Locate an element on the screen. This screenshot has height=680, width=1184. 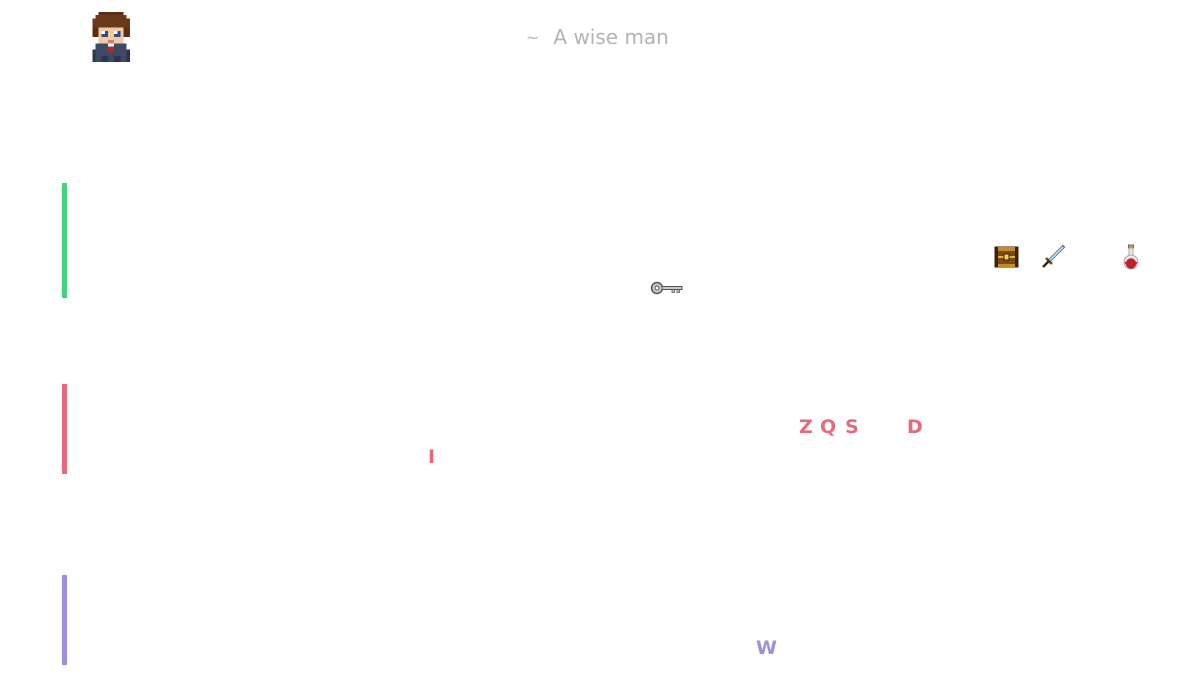
hero-avatar-icon is located at coordinates (111, 37).